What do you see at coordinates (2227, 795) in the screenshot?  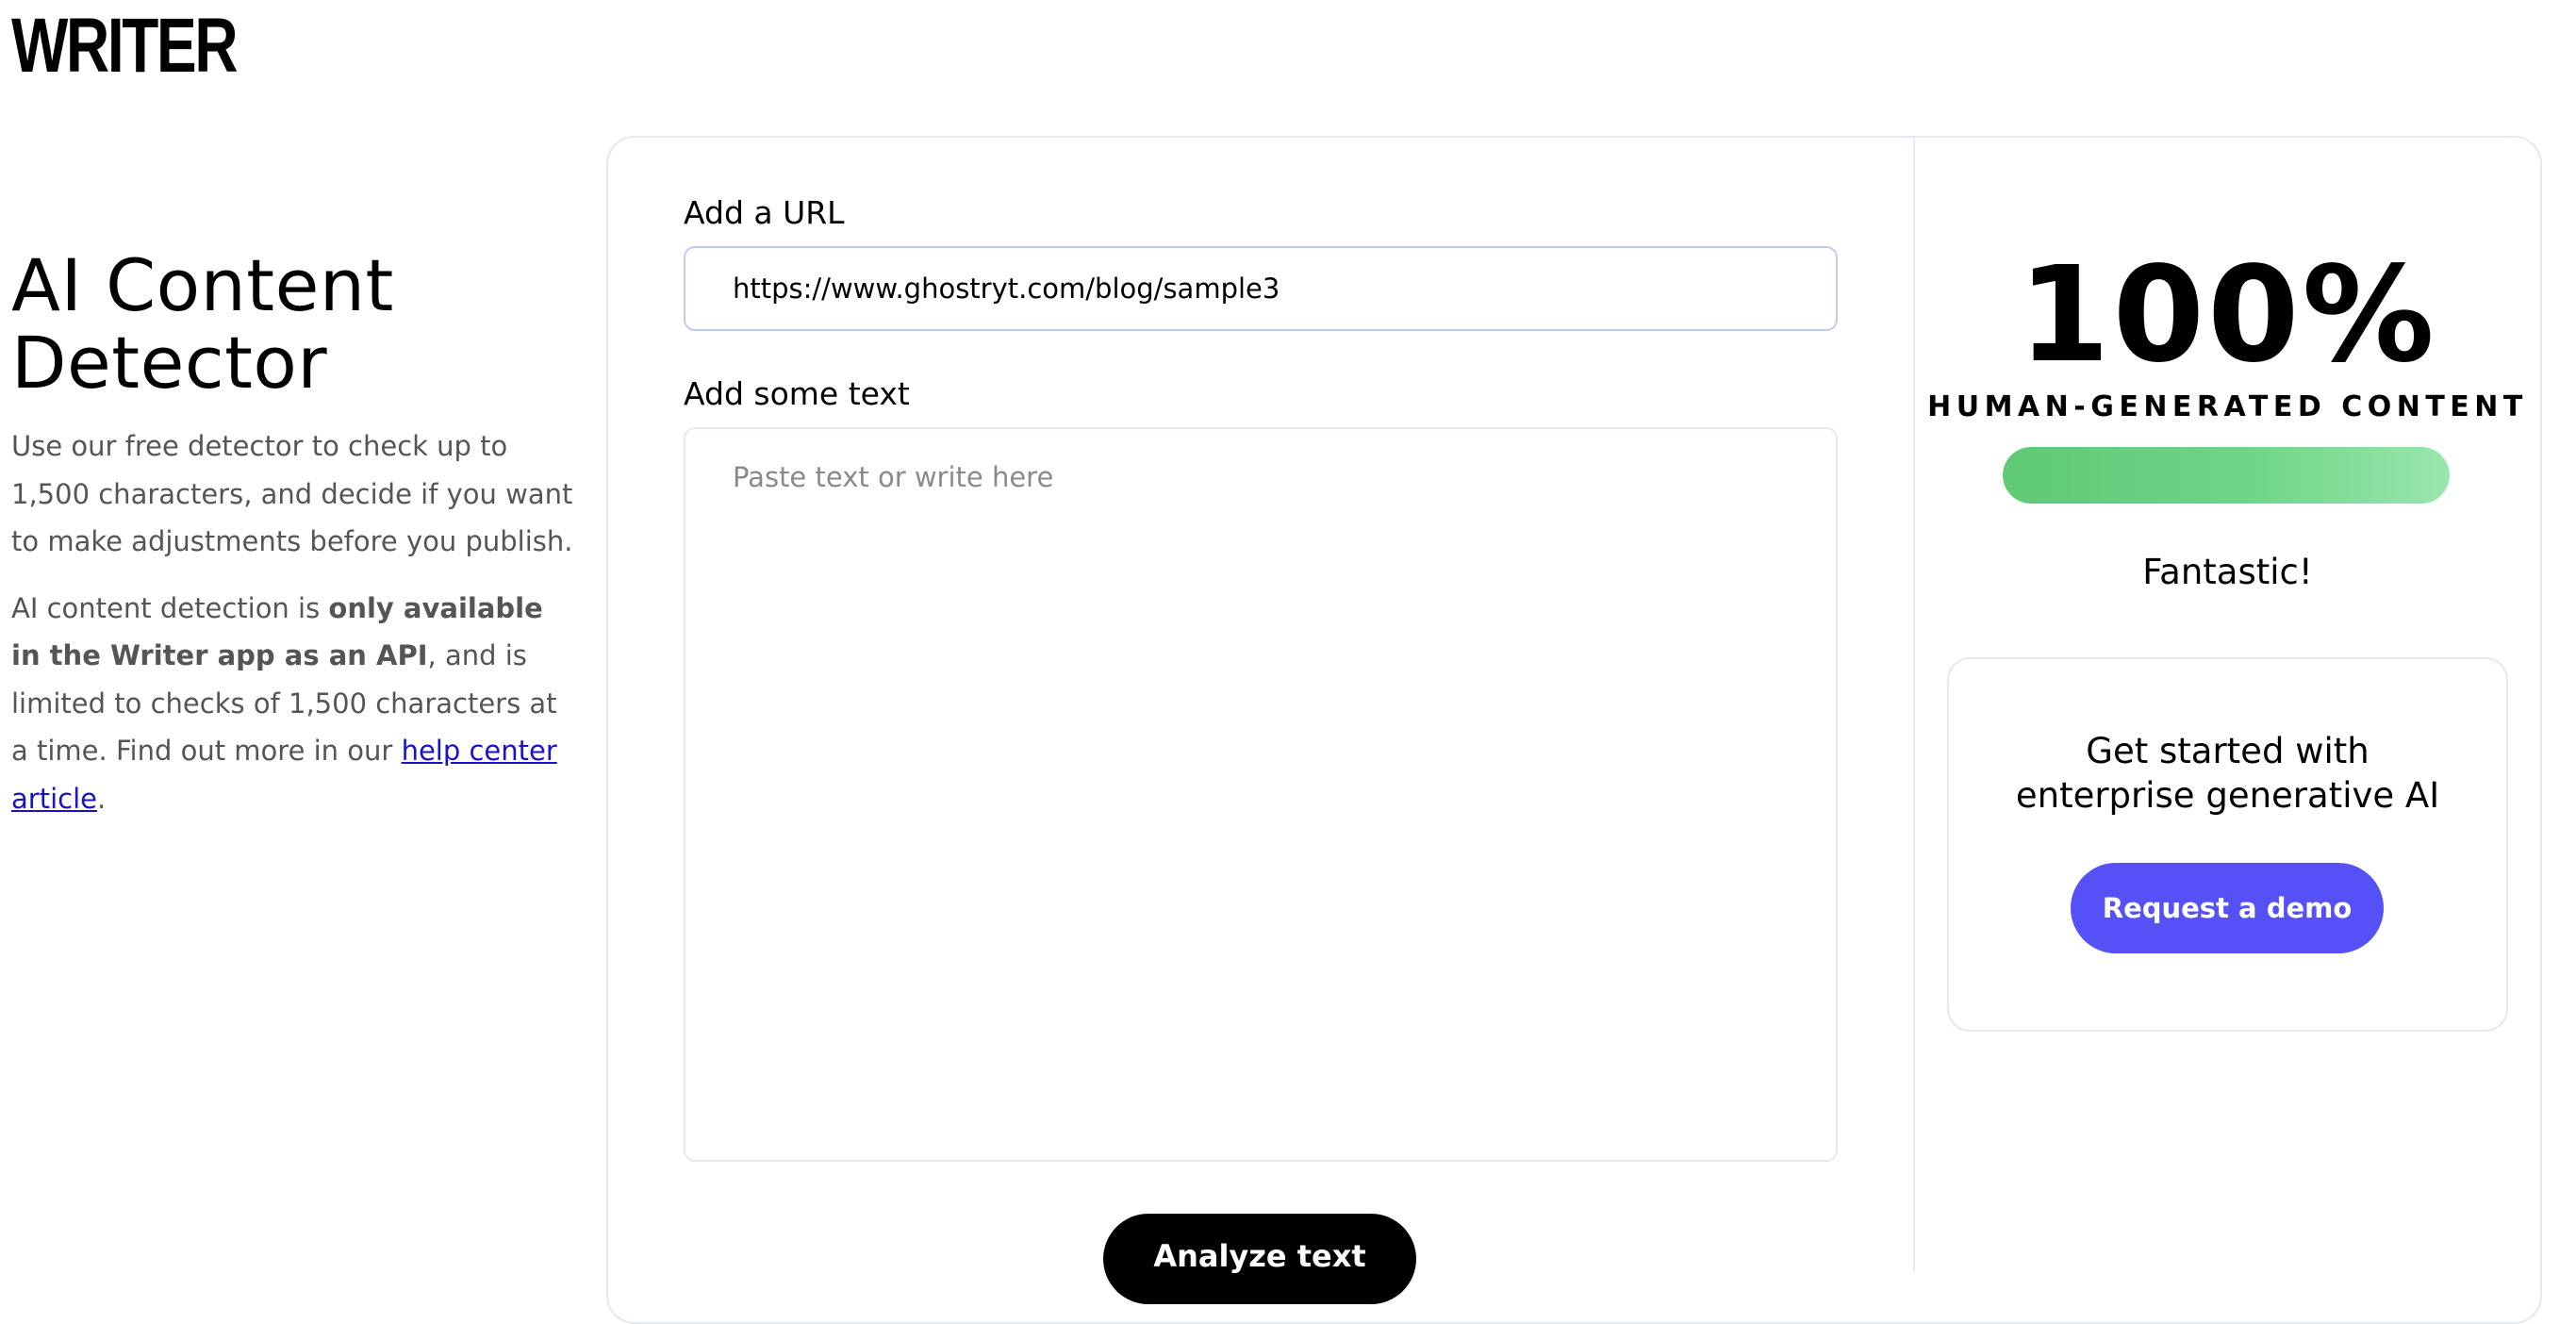 I see `promo-title-line2: enterprise generative AI` at bounding box center [2227, 795].